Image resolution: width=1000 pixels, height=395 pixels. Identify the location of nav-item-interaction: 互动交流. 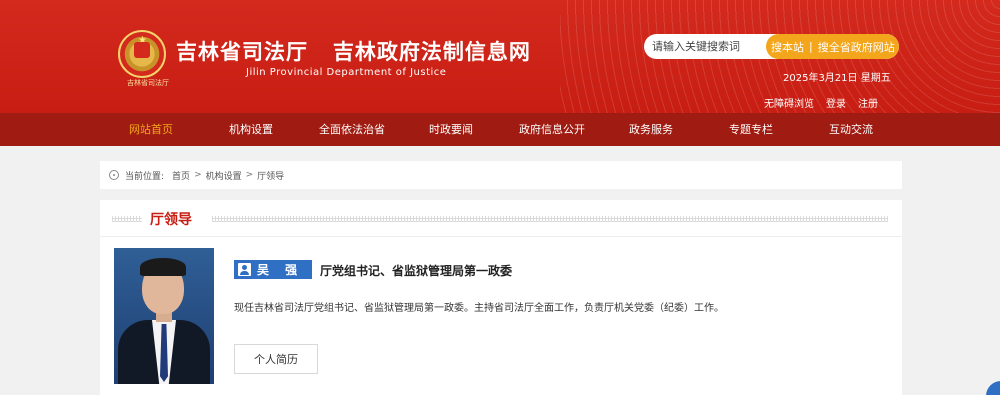
(851, 129).